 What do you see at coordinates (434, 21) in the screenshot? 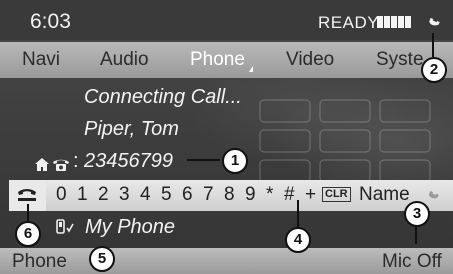
I see `handset-icon` at bounding box center [434, 21].